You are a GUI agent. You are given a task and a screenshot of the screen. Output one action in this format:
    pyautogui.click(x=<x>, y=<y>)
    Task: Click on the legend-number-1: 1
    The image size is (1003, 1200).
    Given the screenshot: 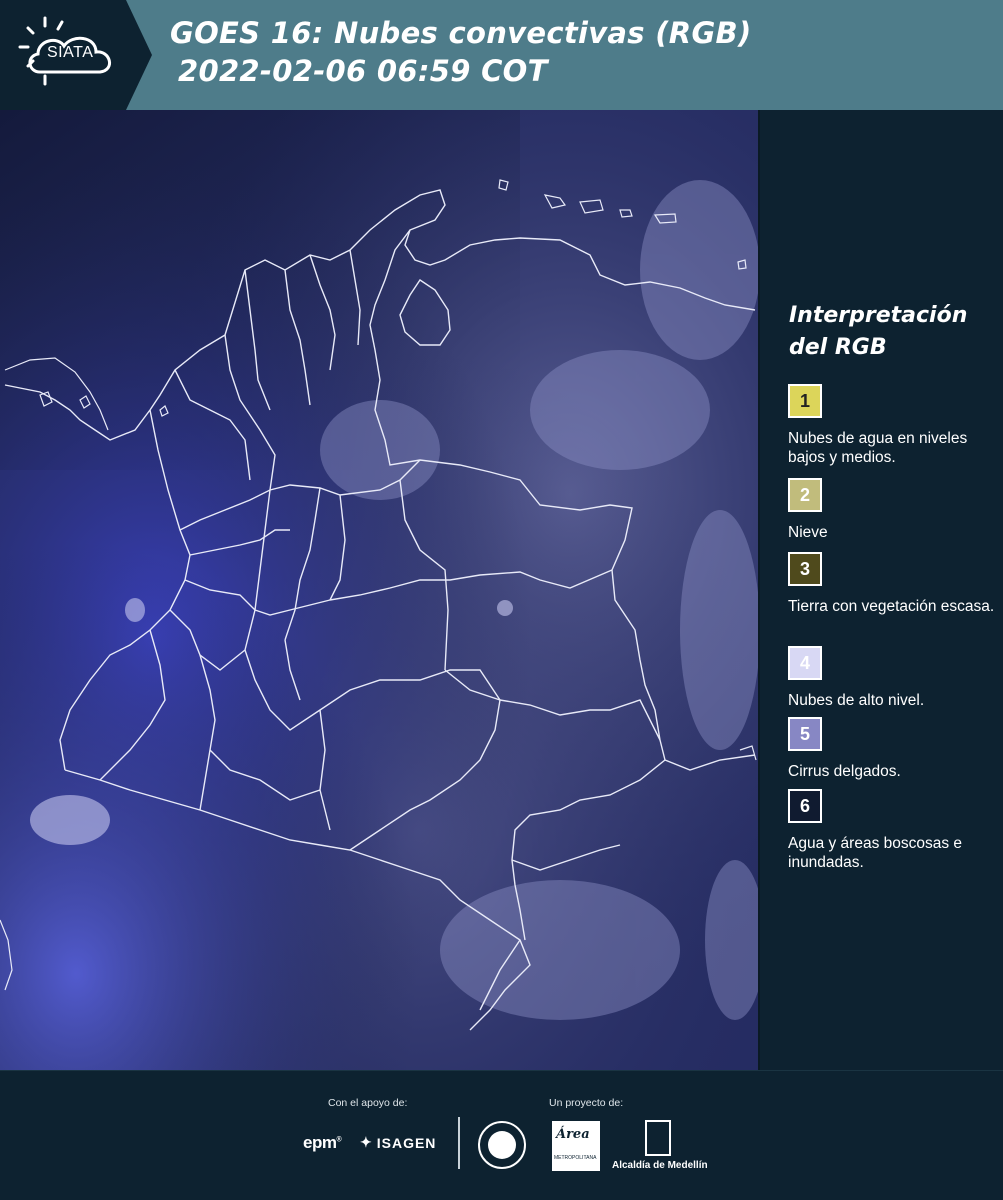 What is the action you would take?
    pyautogui.click(x=804, y=400)
    